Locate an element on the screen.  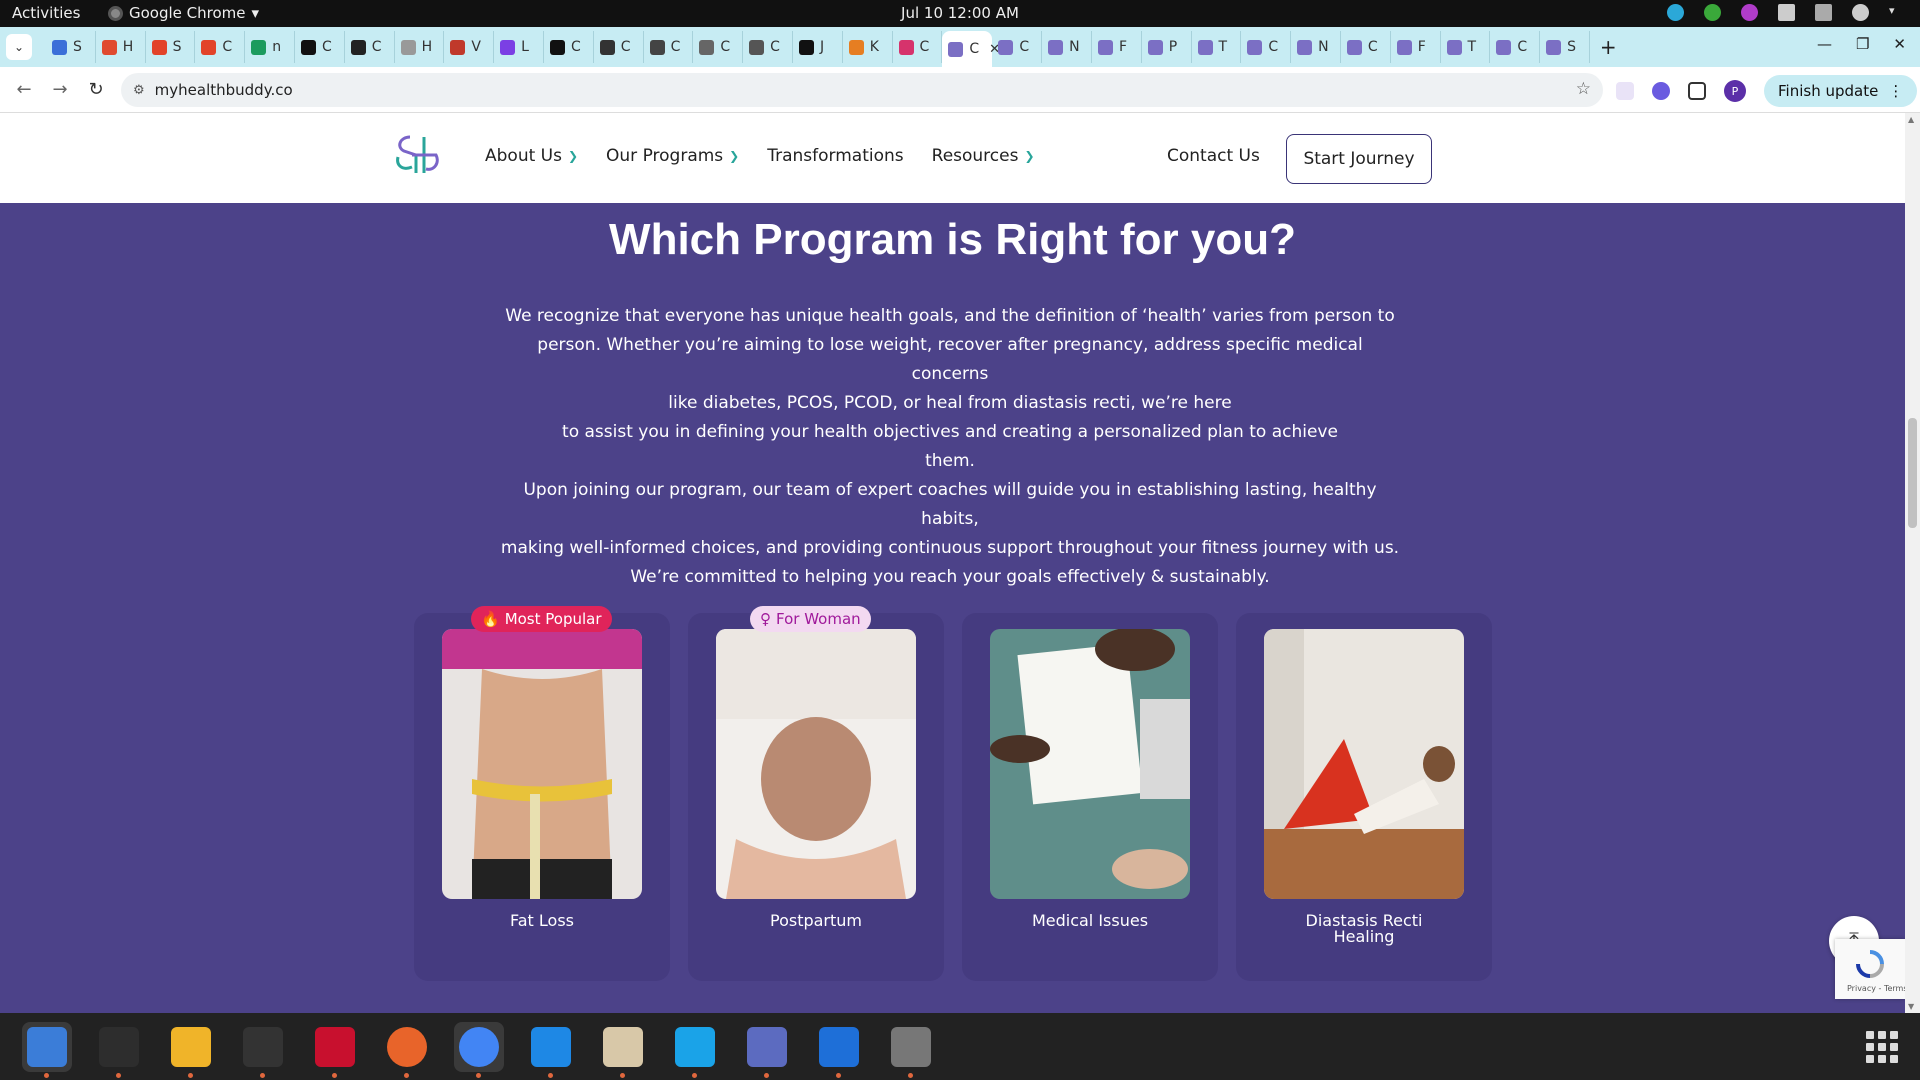
browser-tab: K is located at coordinates (868, 47).